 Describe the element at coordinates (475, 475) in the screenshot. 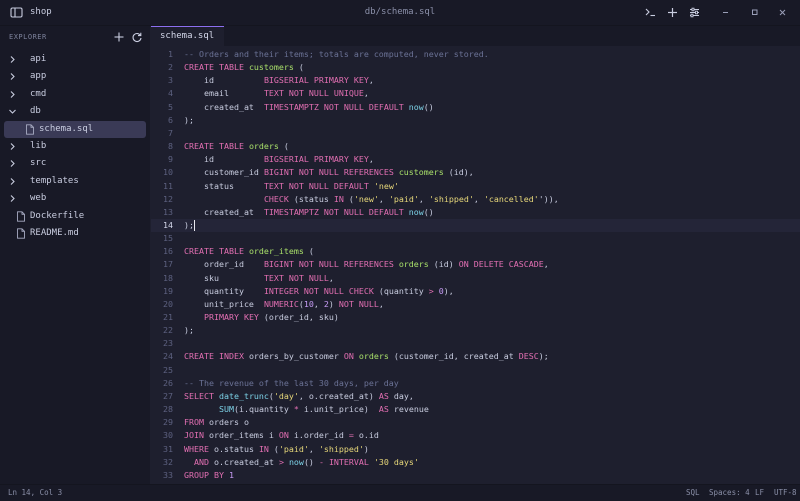

I see `code-line: 33 GROUP BY 1` at that location.